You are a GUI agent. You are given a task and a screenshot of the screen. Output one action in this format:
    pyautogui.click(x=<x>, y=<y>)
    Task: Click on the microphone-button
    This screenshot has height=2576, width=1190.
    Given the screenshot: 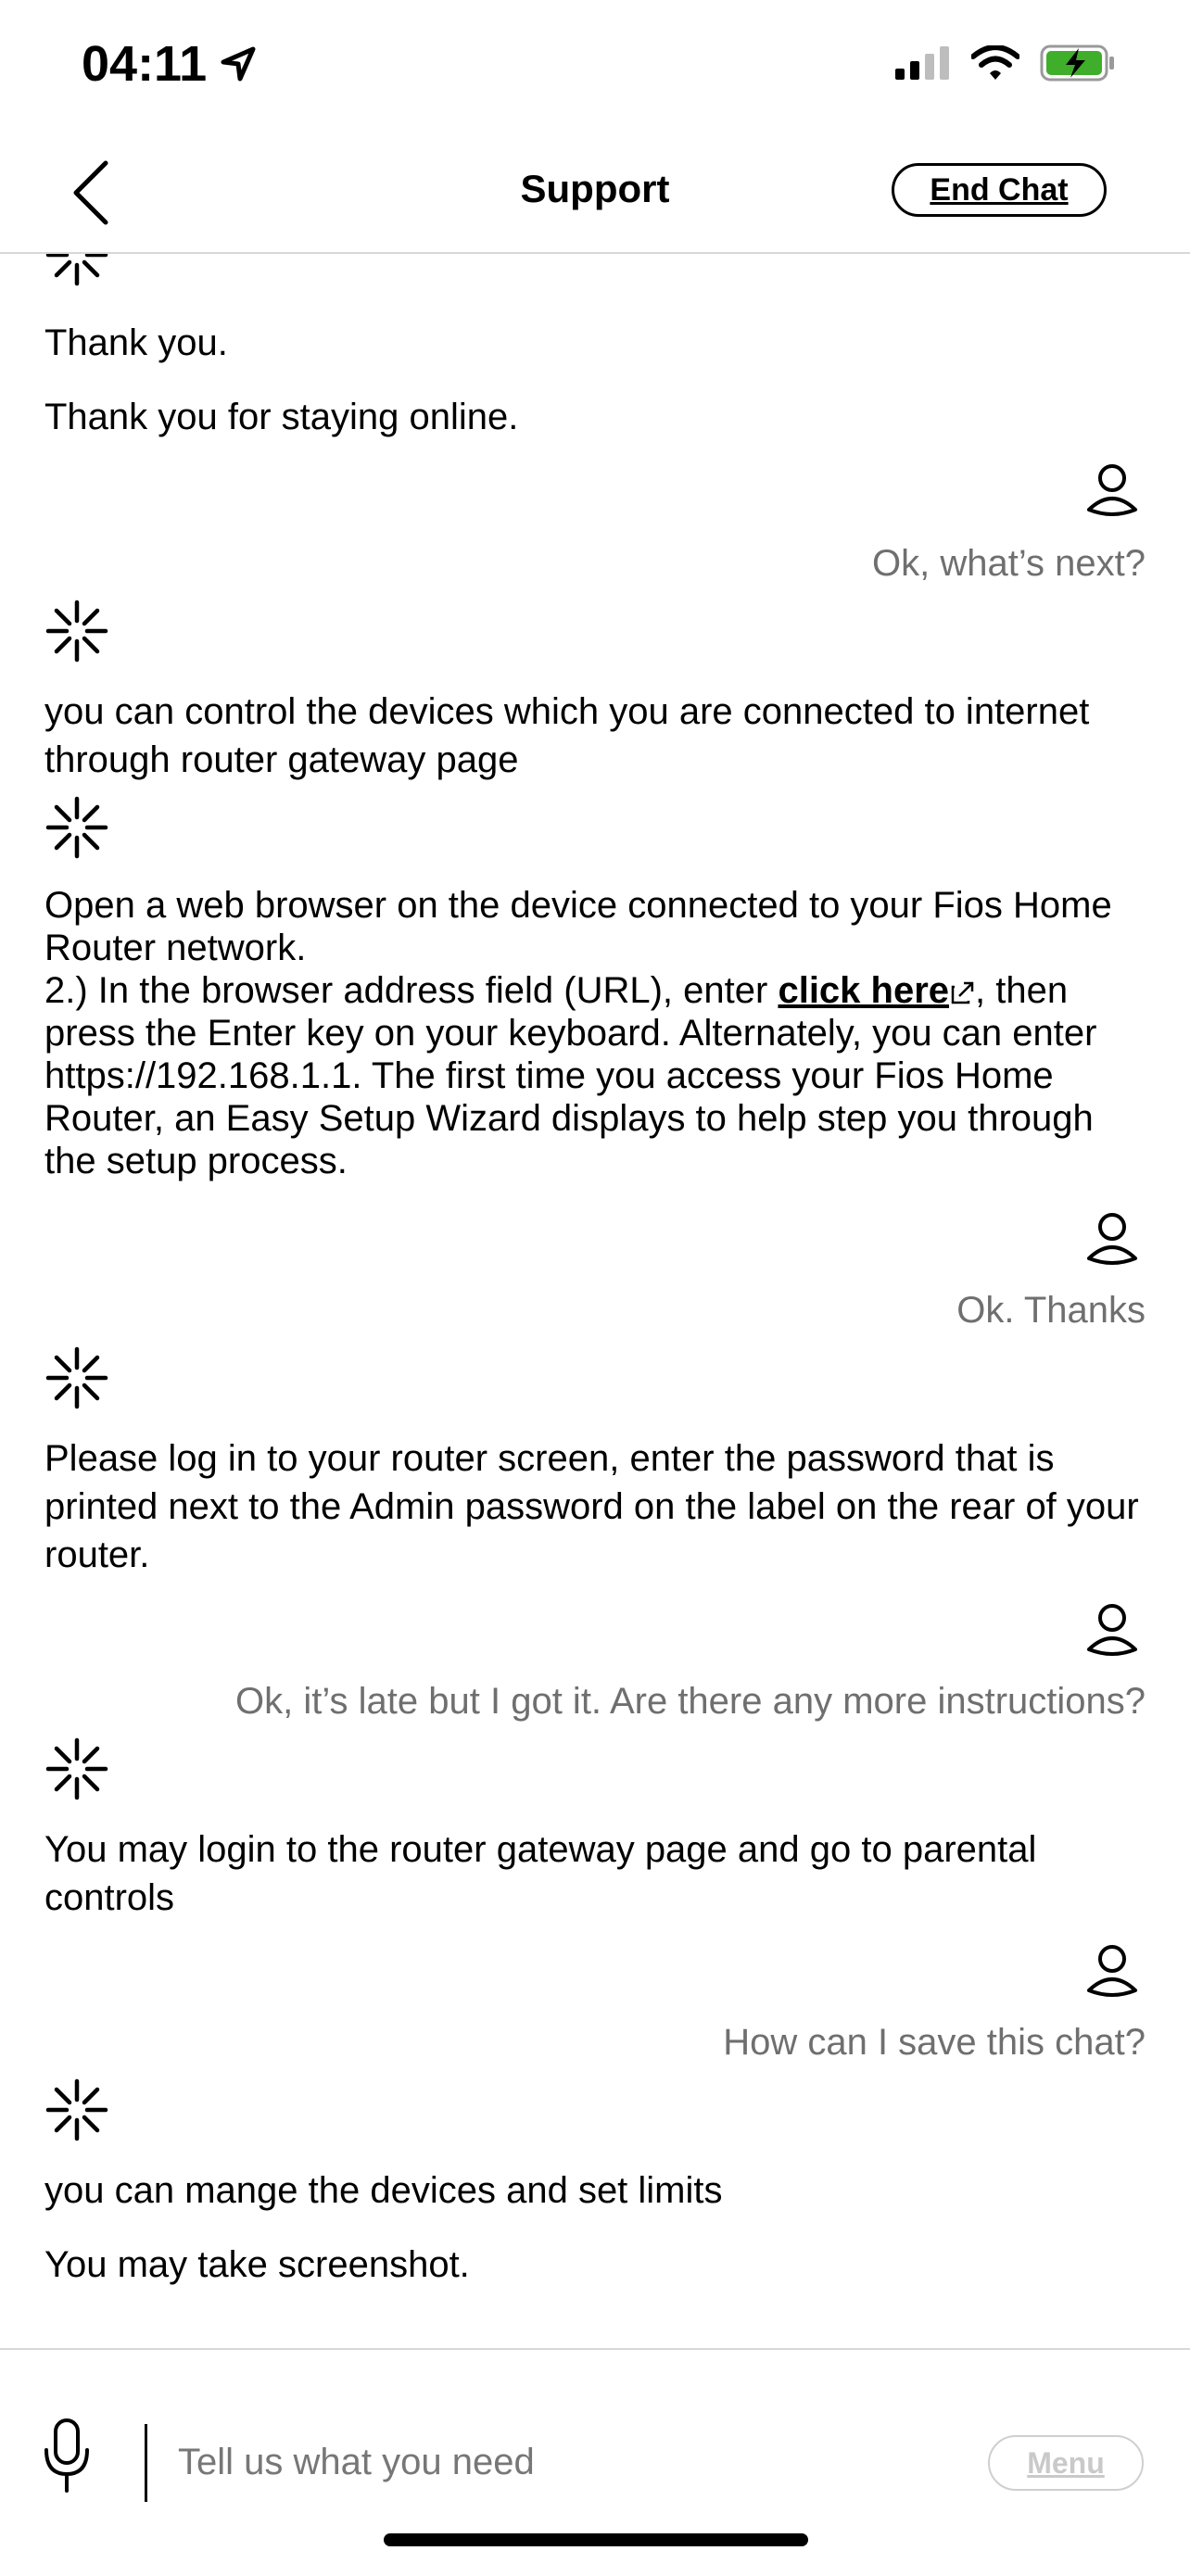 What is the action you would take?
    pyautogui.click(x=67, y=2455)
    